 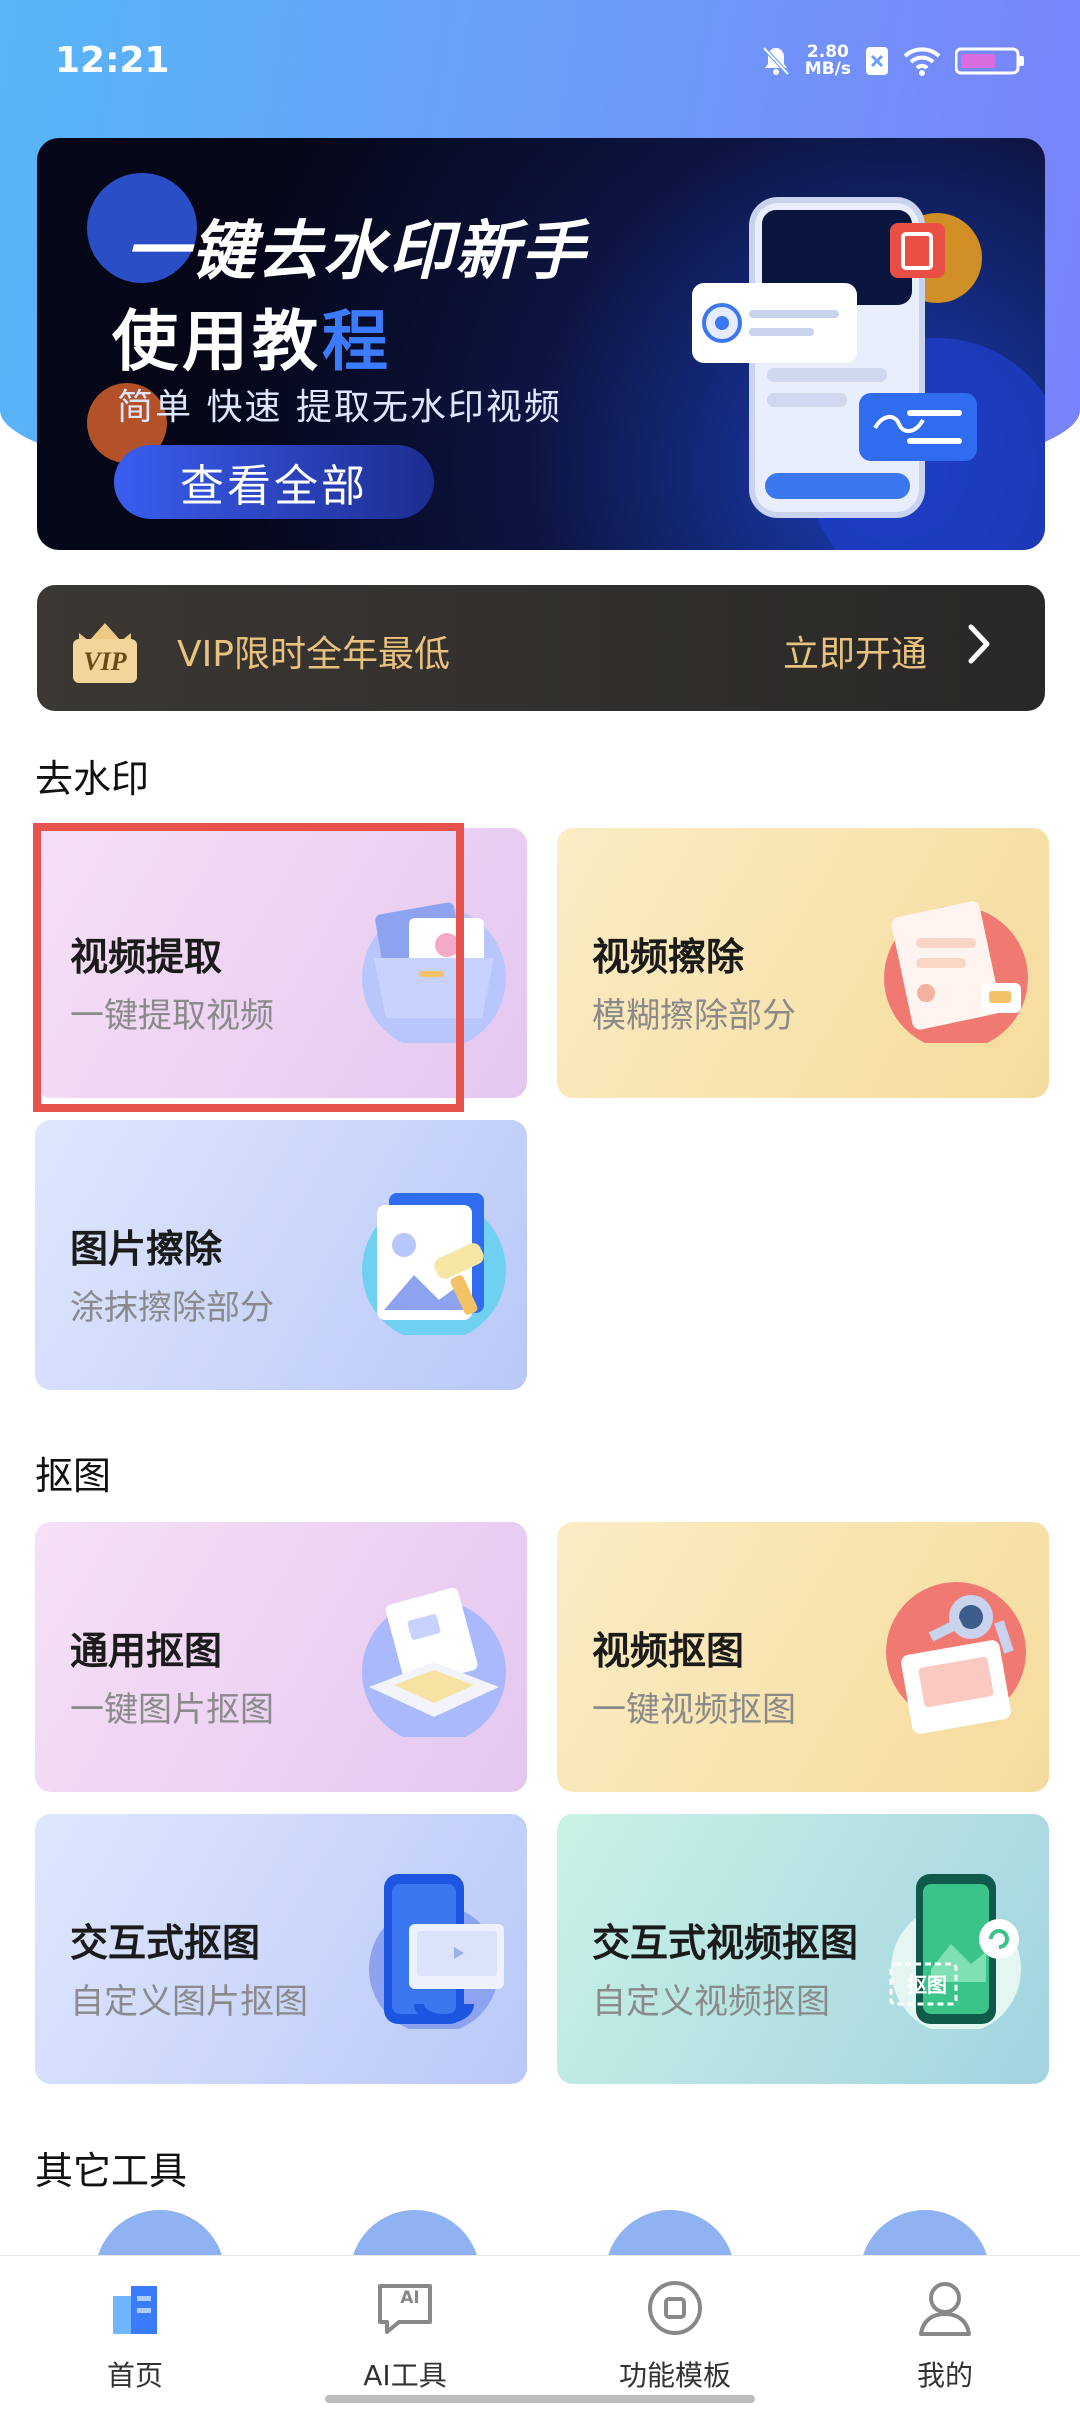 I want to click on mute-bell-icon, so click(x=776, y=61).